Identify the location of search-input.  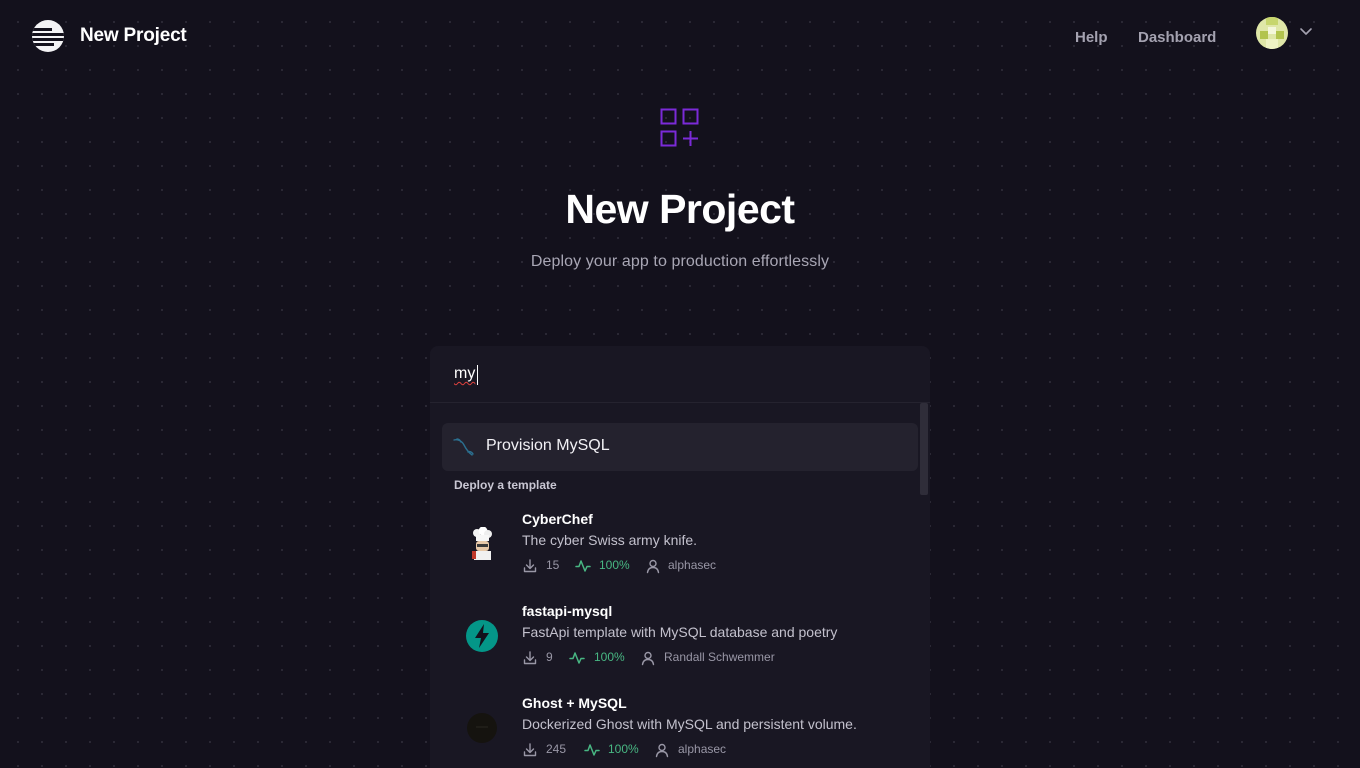
(680, 374).